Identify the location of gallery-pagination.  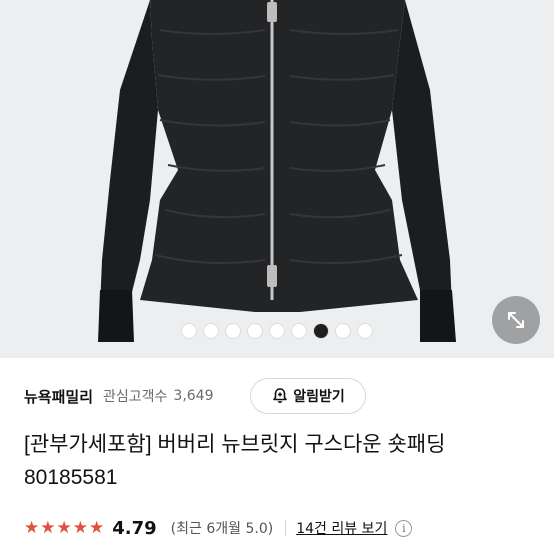
(277, 332).